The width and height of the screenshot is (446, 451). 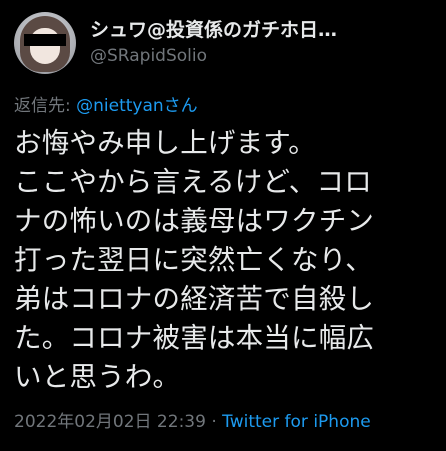 What do you see at coordinates (193, 260) in the screenshot?
I see `tweet-text-line: 打った翌日に突然亡くなり、` at bounding box center [193, 260].